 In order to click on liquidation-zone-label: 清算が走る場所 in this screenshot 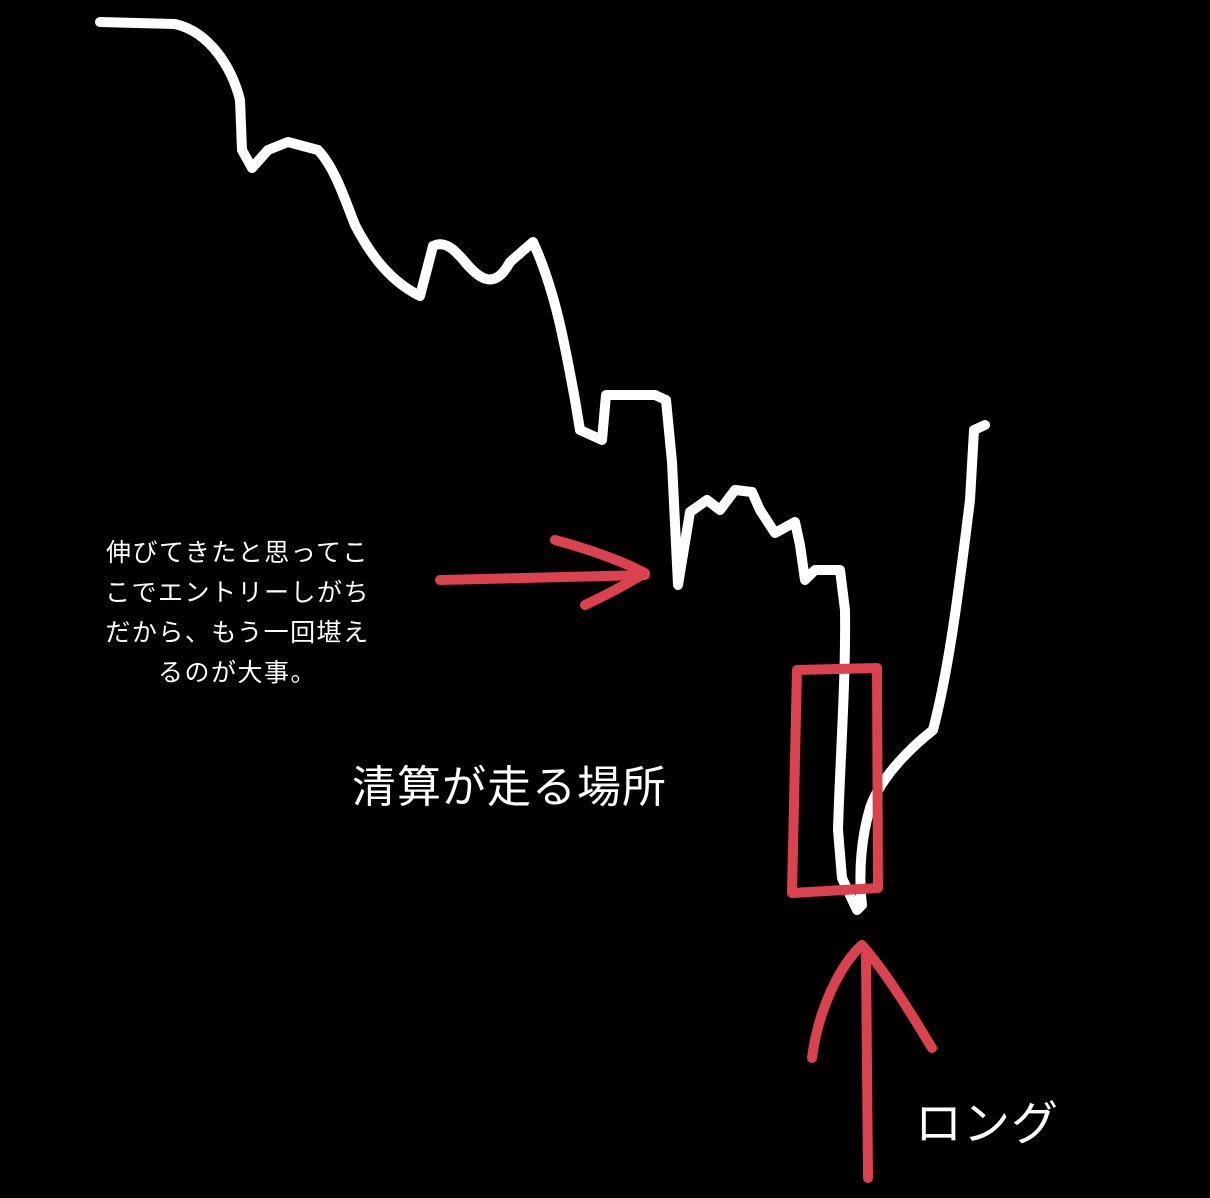, I will do `click(509, 787)`.